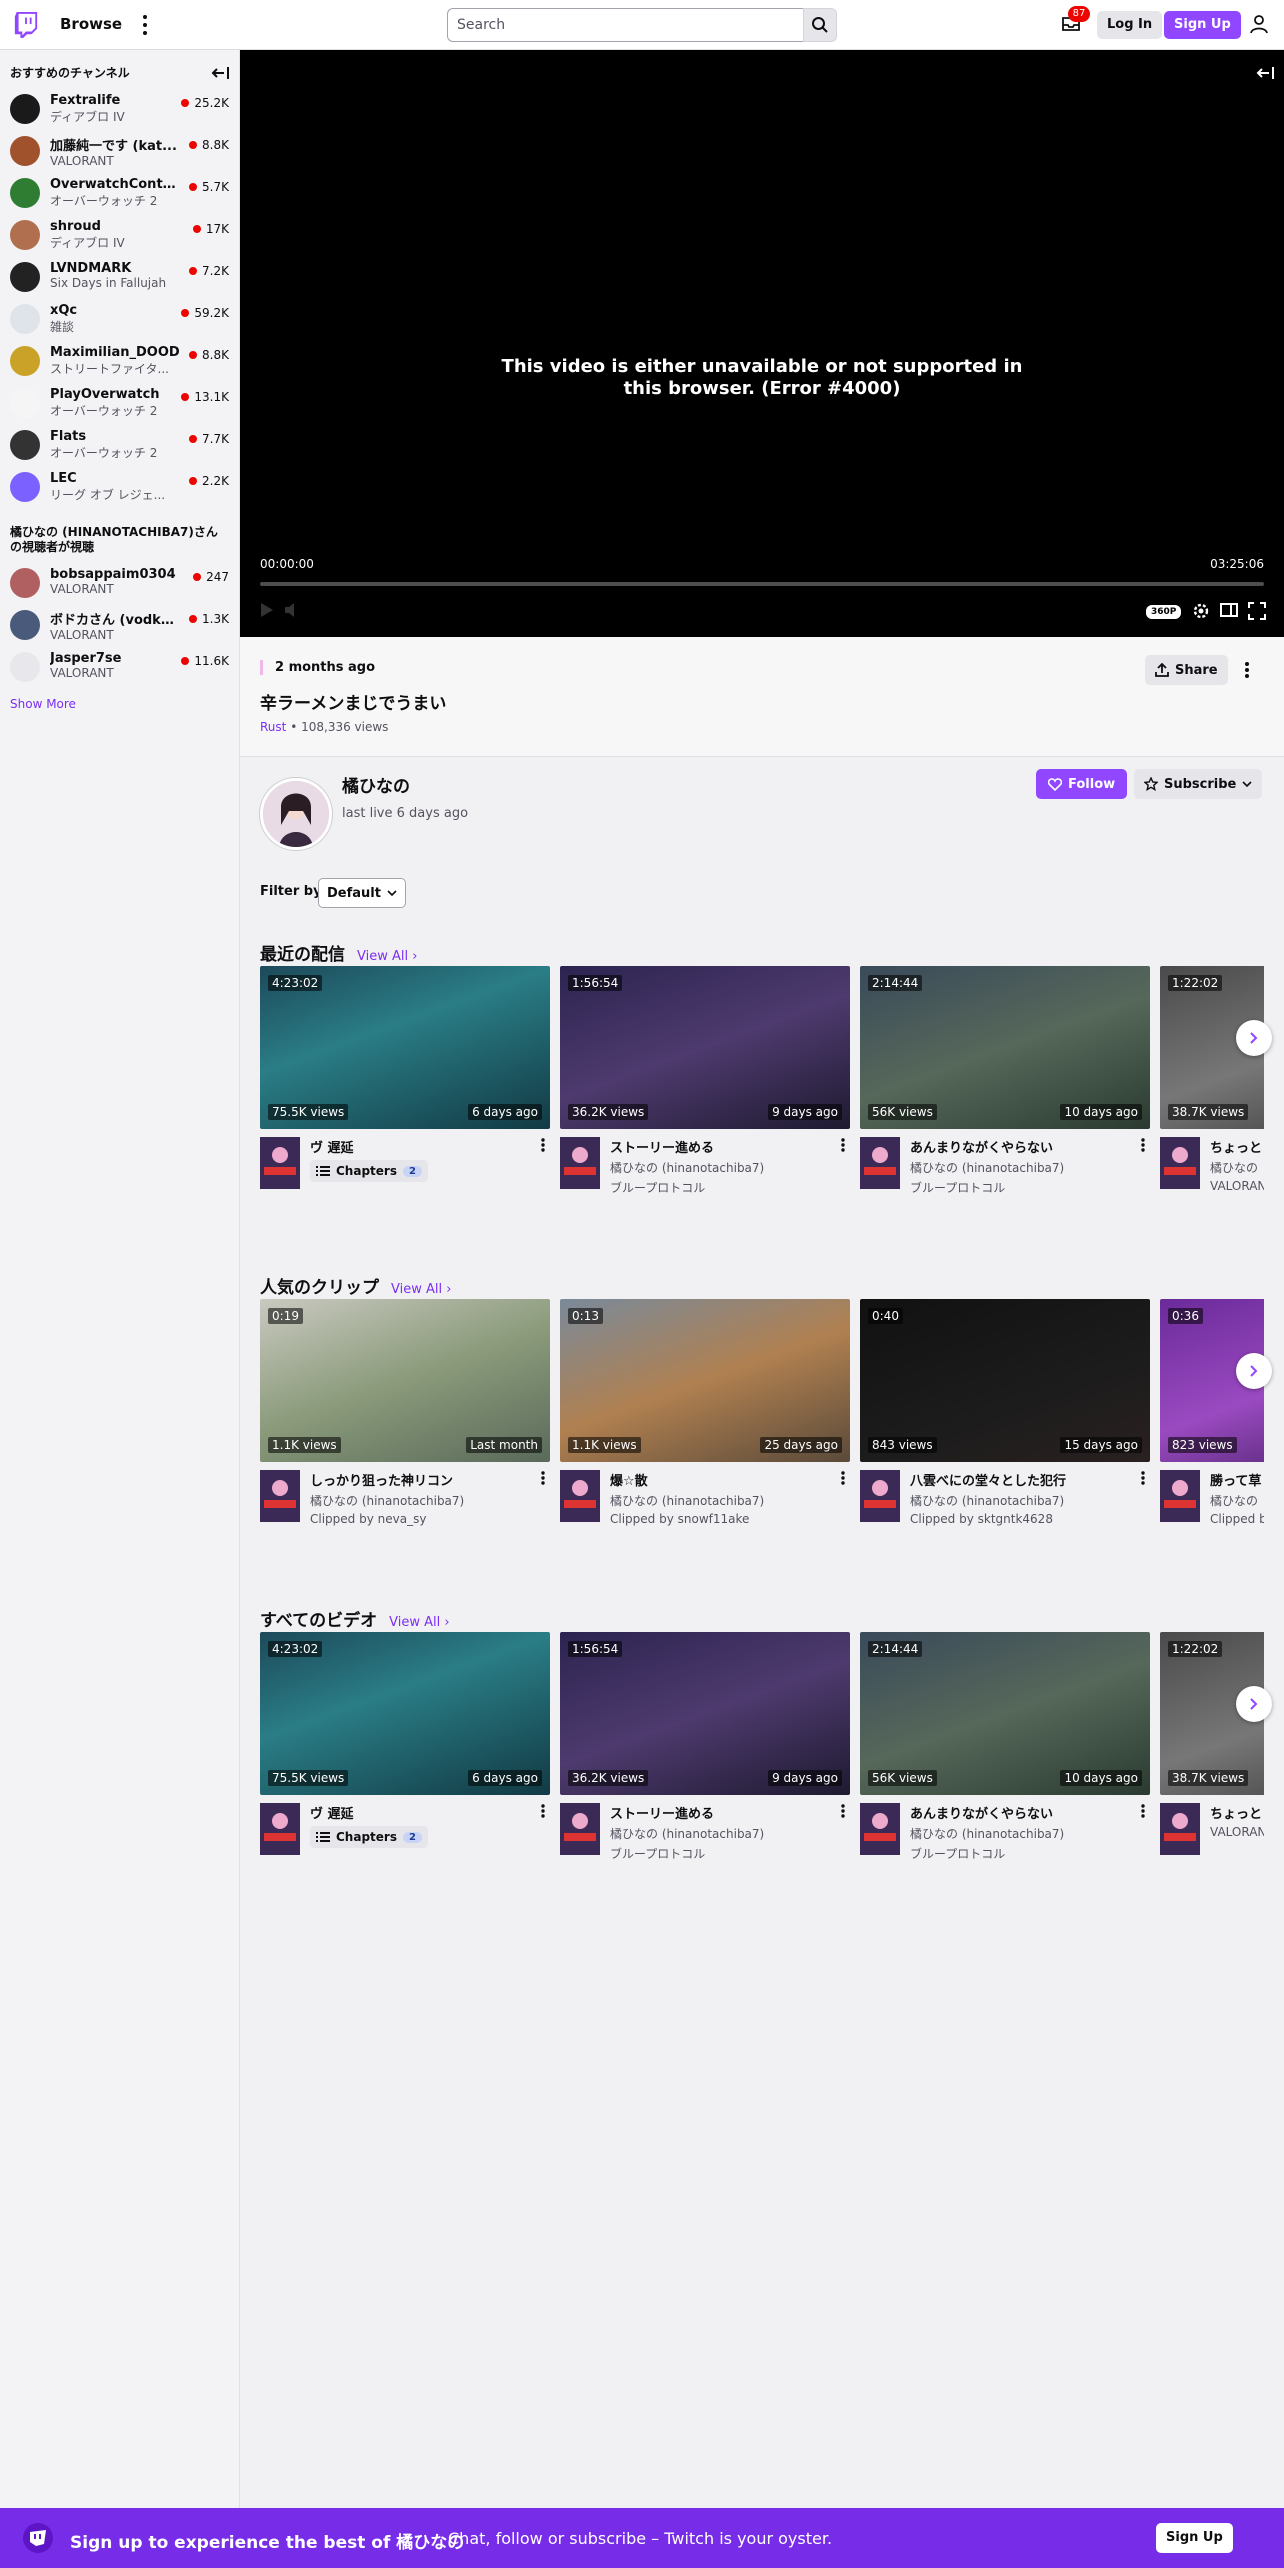 Image resolution: width=1284 pixels, height=2568 pixels. What do you see at coordinates (625, 25) in the screenshot?
I see `search-input` at bounding box center [625, 25].